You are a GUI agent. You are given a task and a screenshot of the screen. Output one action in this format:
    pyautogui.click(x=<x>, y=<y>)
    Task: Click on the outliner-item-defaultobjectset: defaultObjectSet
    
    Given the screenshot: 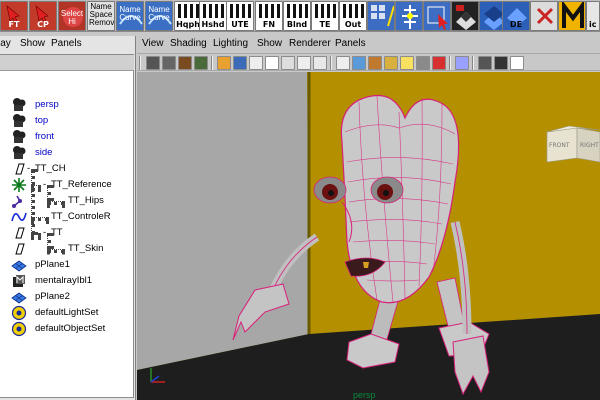 What is the action you would take?
    pyautogui.click(x=67, y=329)
    